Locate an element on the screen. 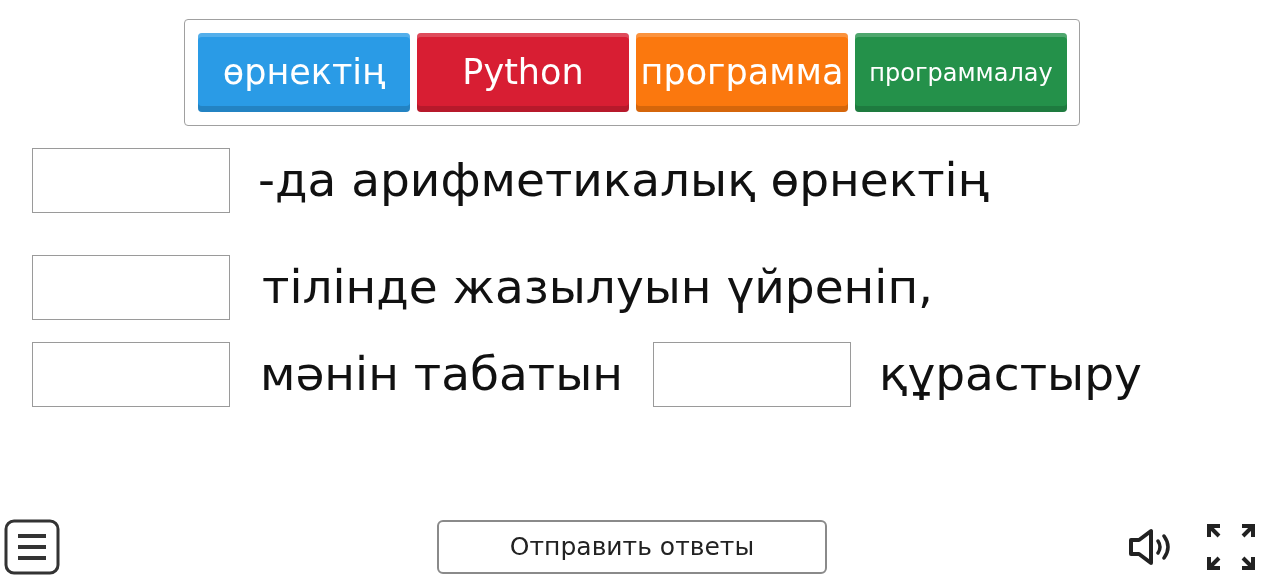 The height and width of the screenshot is (586, 1270). menu-icon is located at coordinates (32, 547).